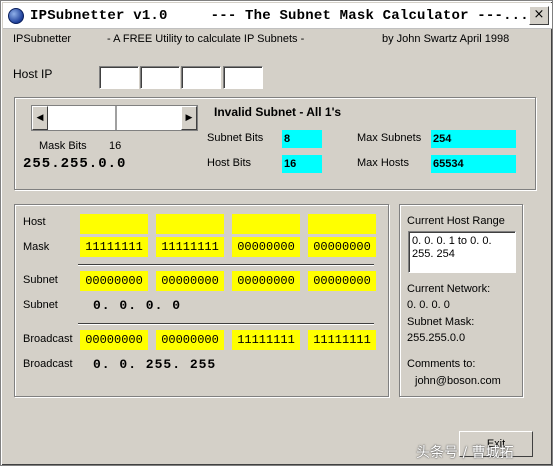  Describe the element at coordinates (278, 112) in the screenshot. I see `subnet-status: Invalid Subnet - All 1's` at that location.